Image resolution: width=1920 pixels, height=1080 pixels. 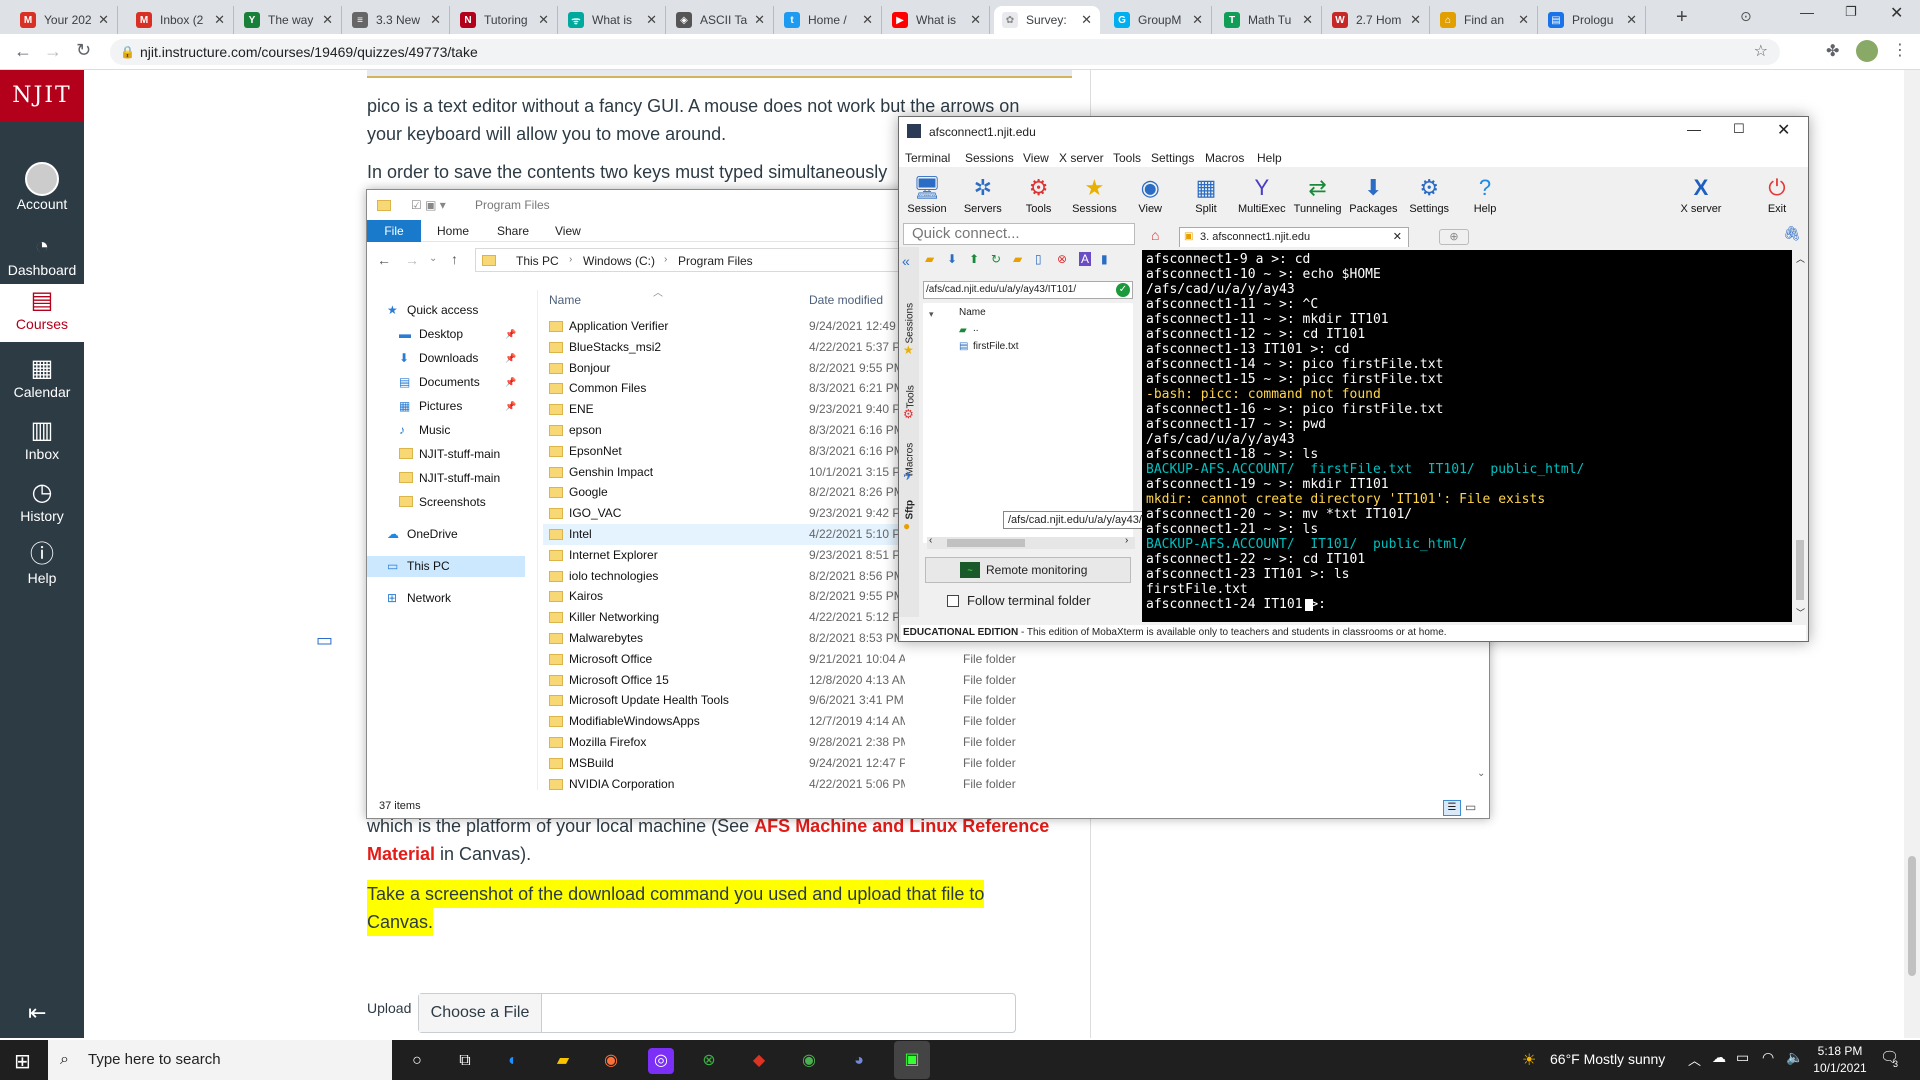 What do you see at coordinates (989, 158) in the screenshot?
I see `moba-menu-item: Sessions` at bounding box center [989, 158].